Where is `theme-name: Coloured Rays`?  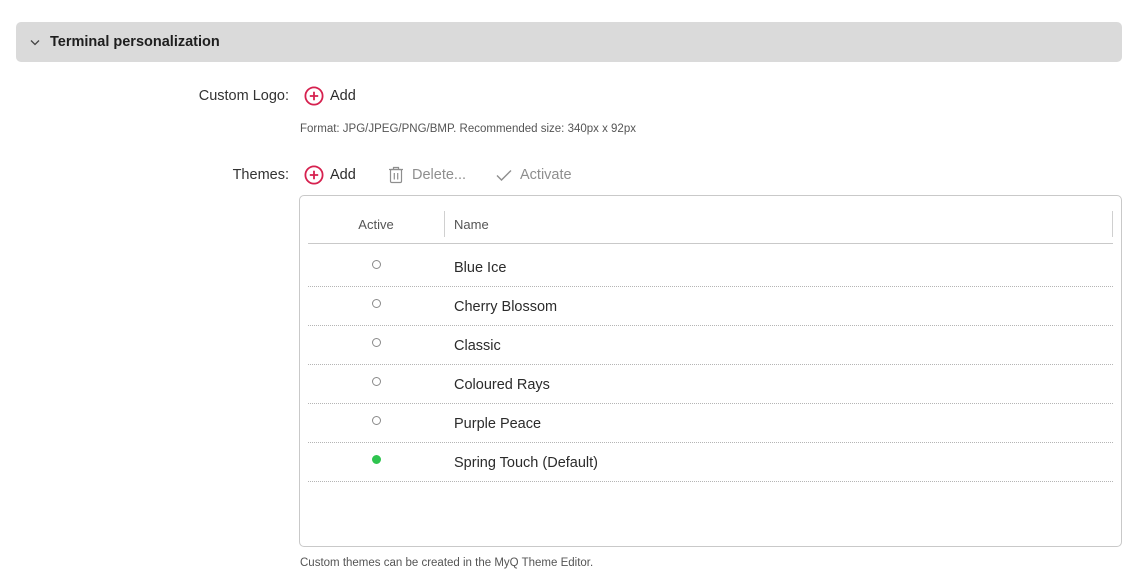
theme-name: Coloured Rays is located at coordinates (502, 385).